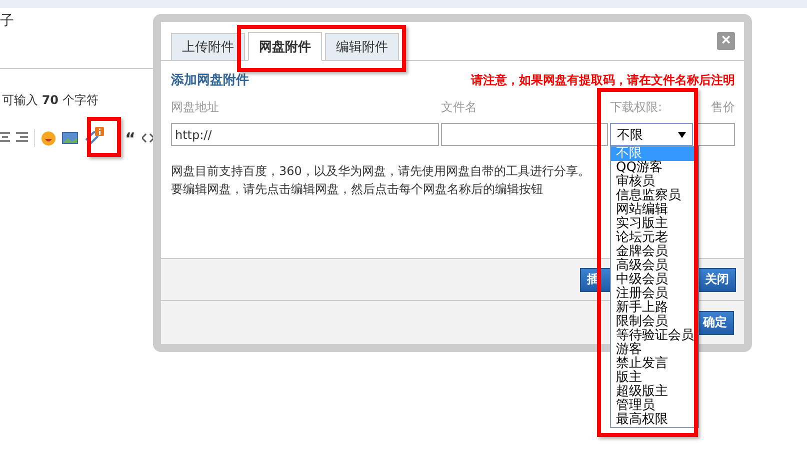 The height and width of the screenshot is (451, 807). What do you see at coordinates (285, 46) in the screenshot?
I see `dialog-tab: 网盘附件` at bounding box center [285, 46].